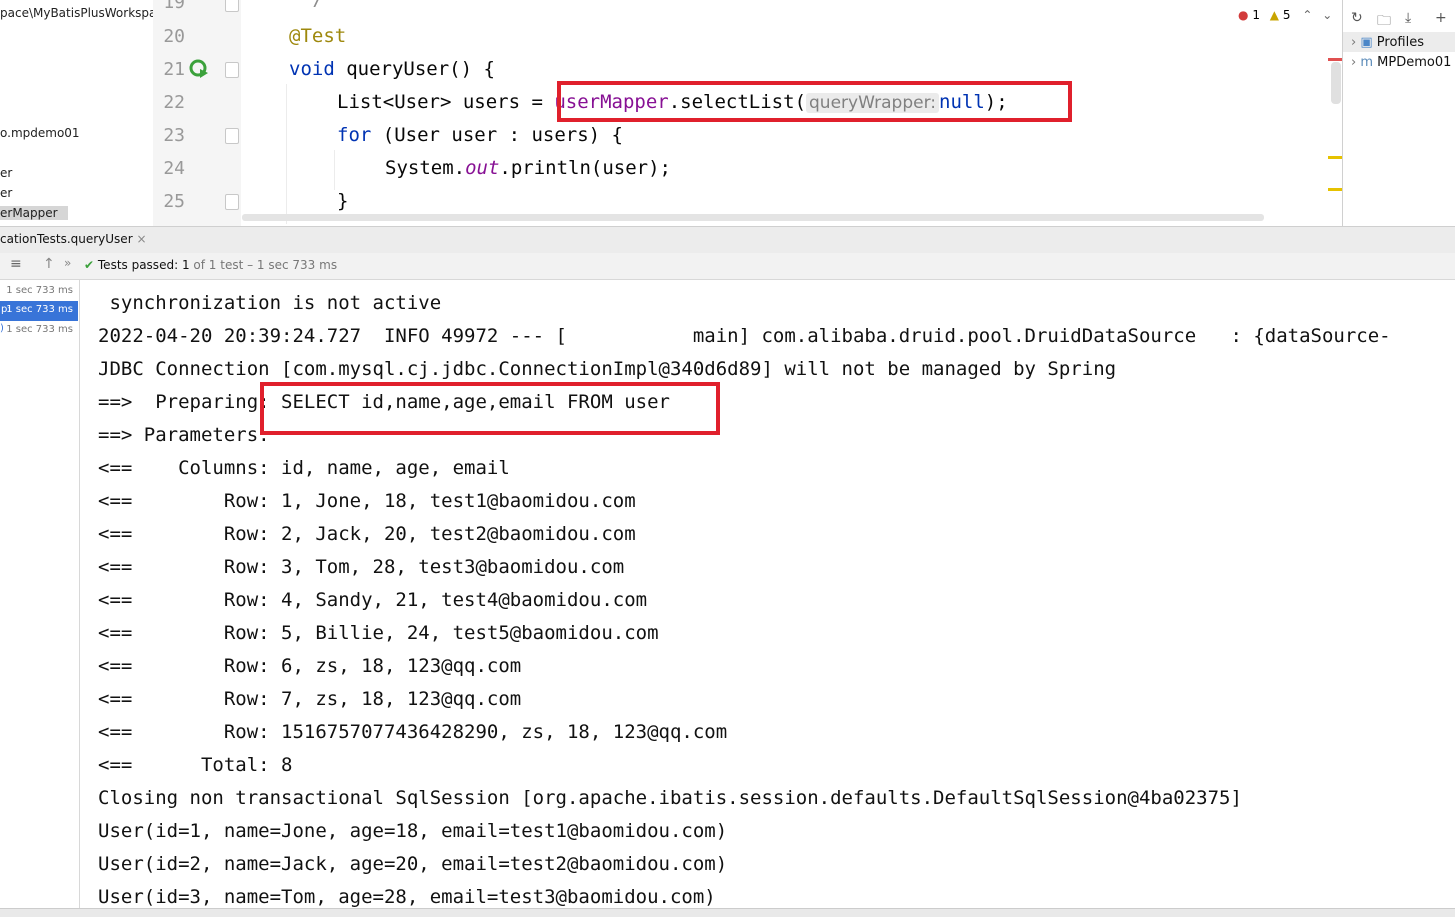  I want to click on console-line: <== Row: 7, zs, 18, 123@qq.com, so click(310, 699).